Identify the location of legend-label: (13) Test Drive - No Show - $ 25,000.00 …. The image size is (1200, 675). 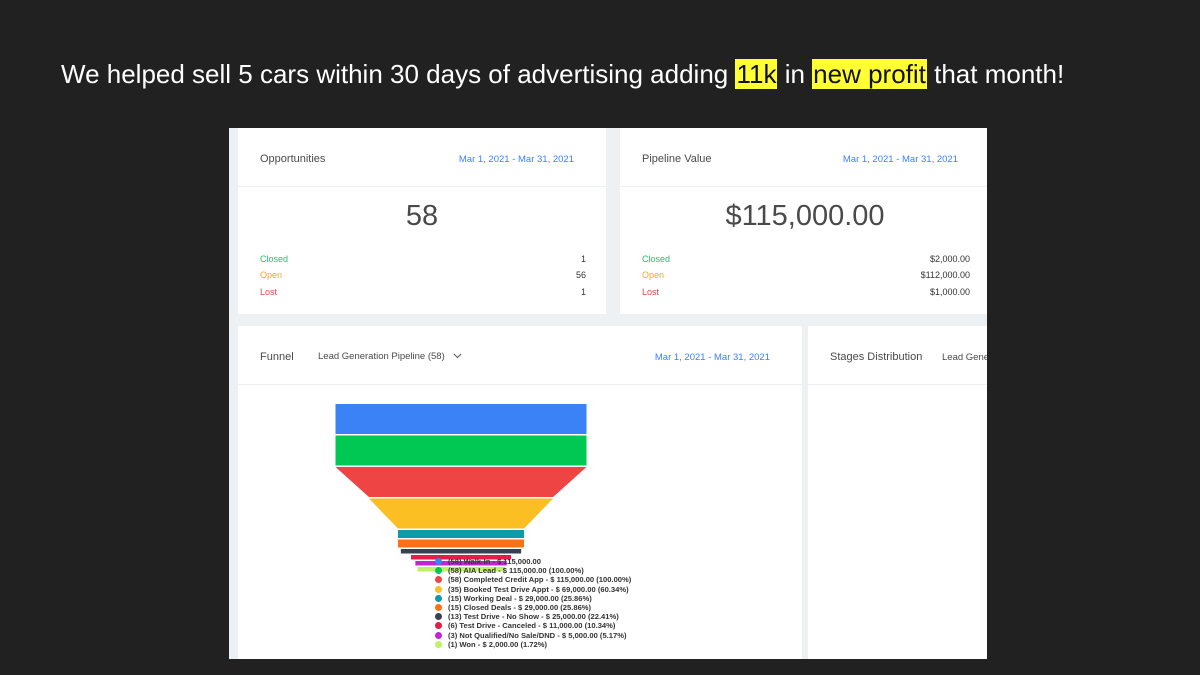
(533, 617).